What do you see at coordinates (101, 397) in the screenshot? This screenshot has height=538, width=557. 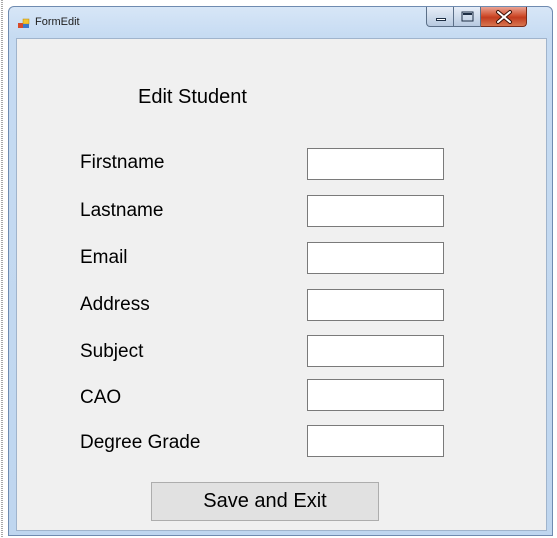 I see `cao-label: CAO` at bounding box center [101, 397].